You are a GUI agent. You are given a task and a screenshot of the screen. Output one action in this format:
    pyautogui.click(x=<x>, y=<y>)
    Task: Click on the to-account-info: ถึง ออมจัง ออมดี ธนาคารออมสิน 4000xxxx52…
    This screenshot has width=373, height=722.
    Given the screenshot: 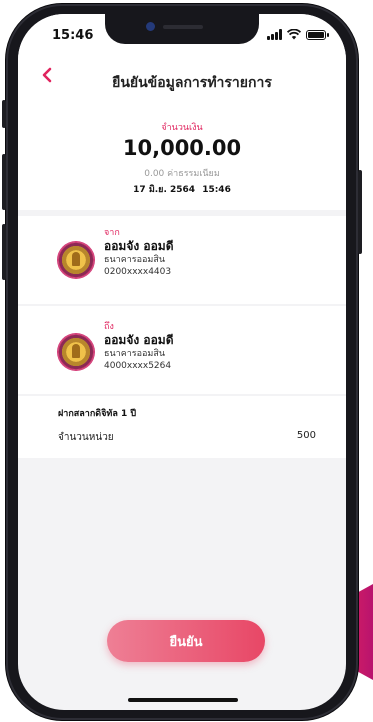 What is the action you would take?
    pyautogui.click(x=139, y=347)
    